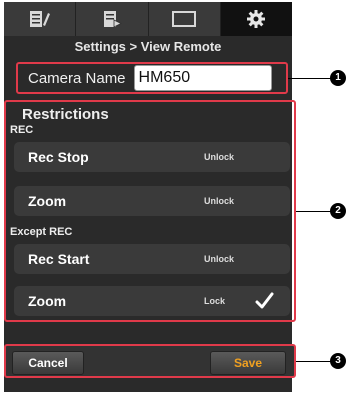 This screenshot has width=354, height=398. I want to click on camera-name-field, so click(202, 78).